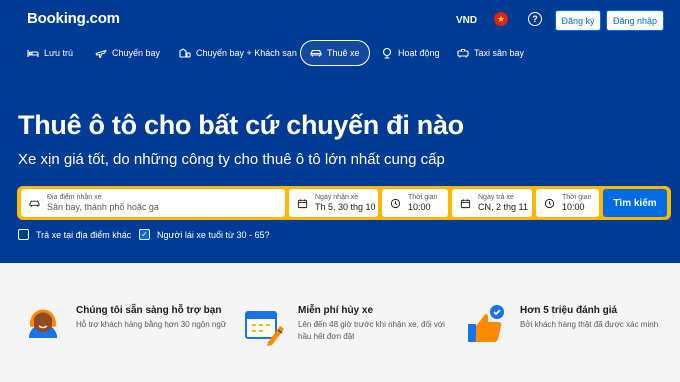 The width and height of the screenshot is (680, 382). I want to click on flight-hotel-icon, so click(185, 53).